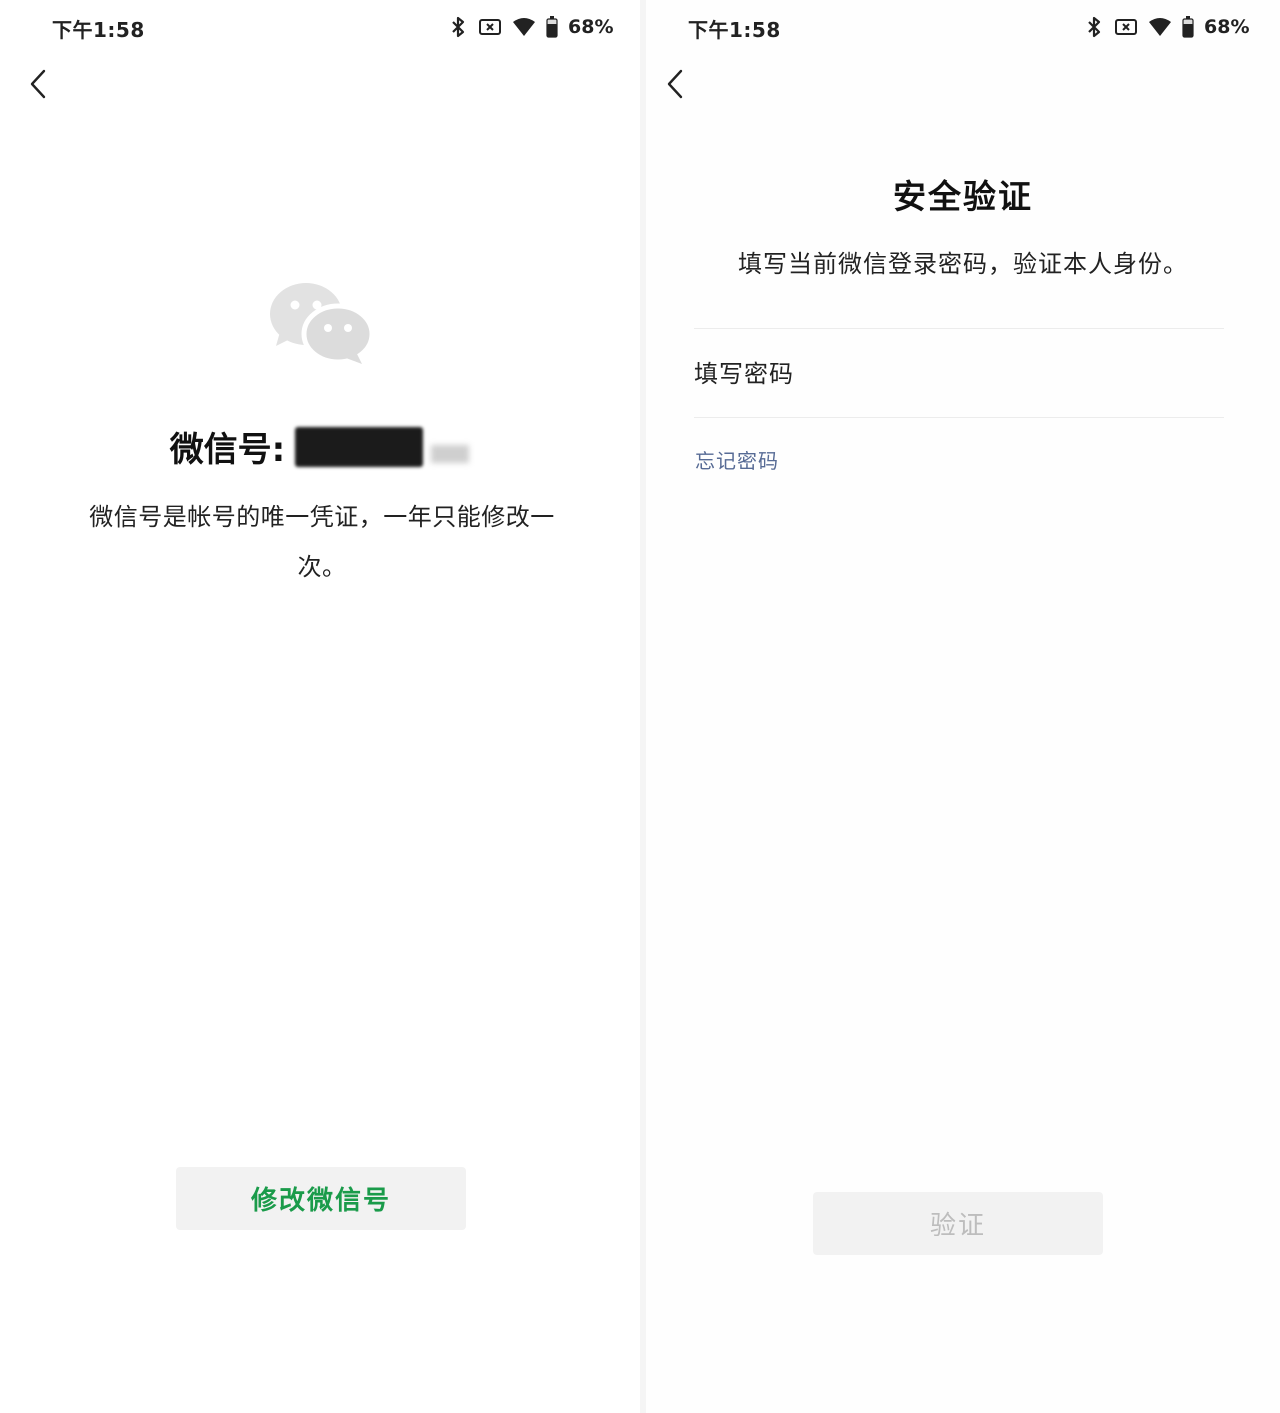  I want to click on page-title: 安全验证, so click(963, 196).